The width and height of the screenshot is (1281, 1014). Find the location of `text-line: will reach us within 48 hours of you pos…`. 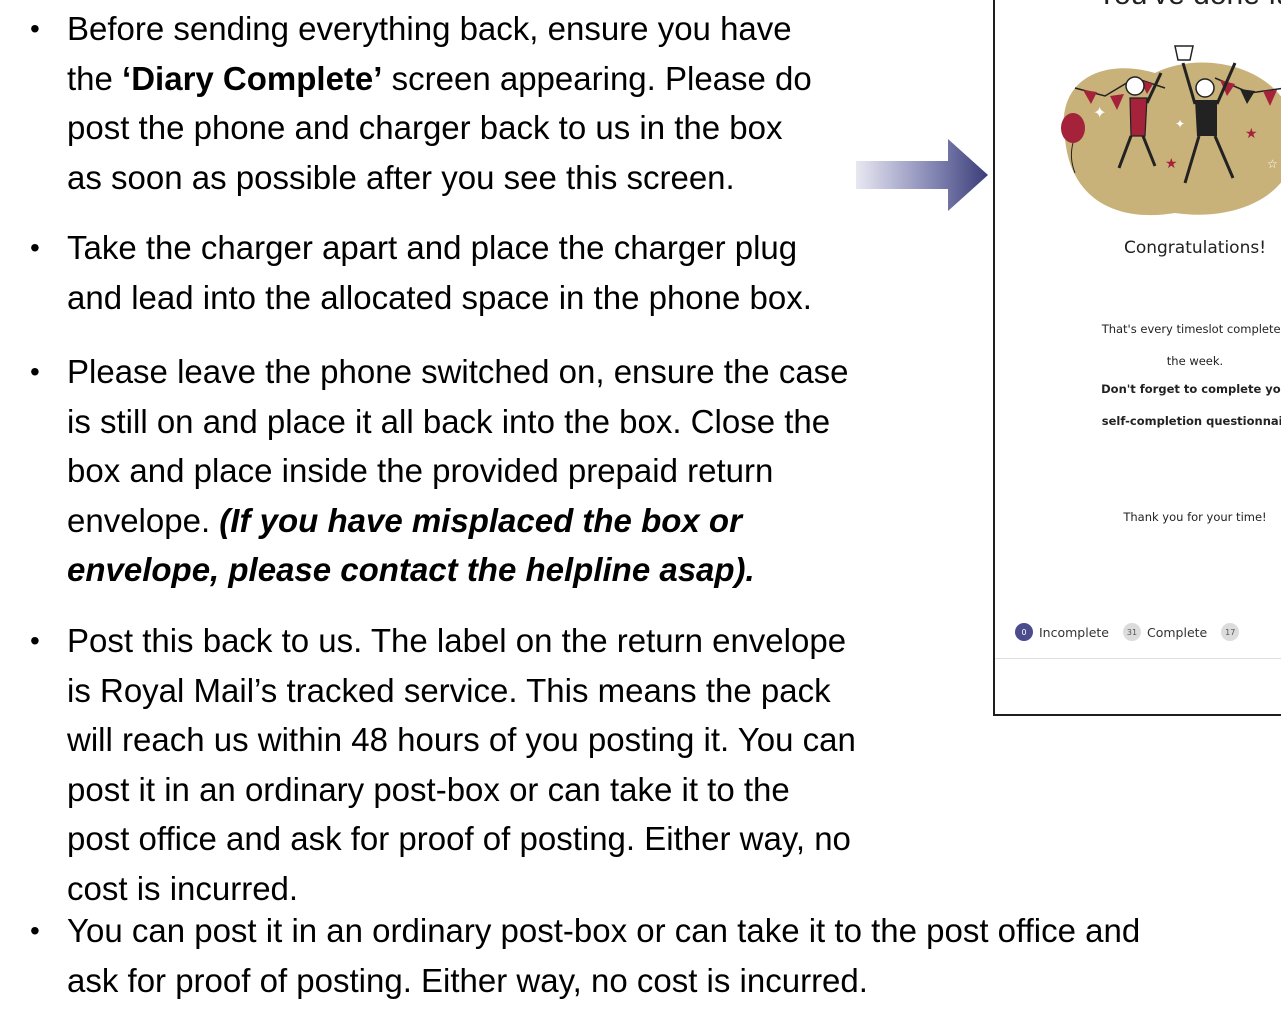

text-line: will reach us within 48 hours of you pos… is located at coordinates (461, 740).